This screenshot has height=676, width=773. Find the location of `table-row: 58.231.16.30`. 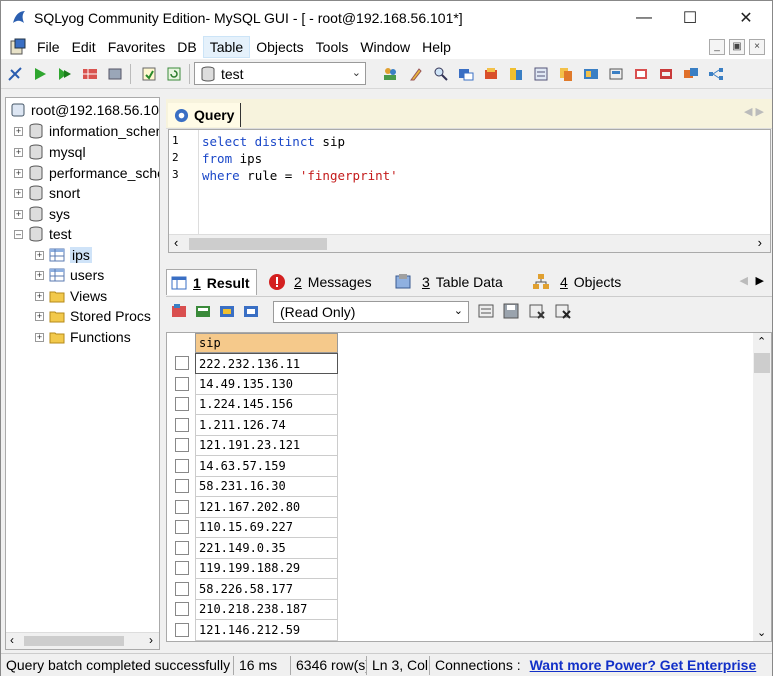

table-row: 58.231.16.30 is located at coordinates (253, 486).